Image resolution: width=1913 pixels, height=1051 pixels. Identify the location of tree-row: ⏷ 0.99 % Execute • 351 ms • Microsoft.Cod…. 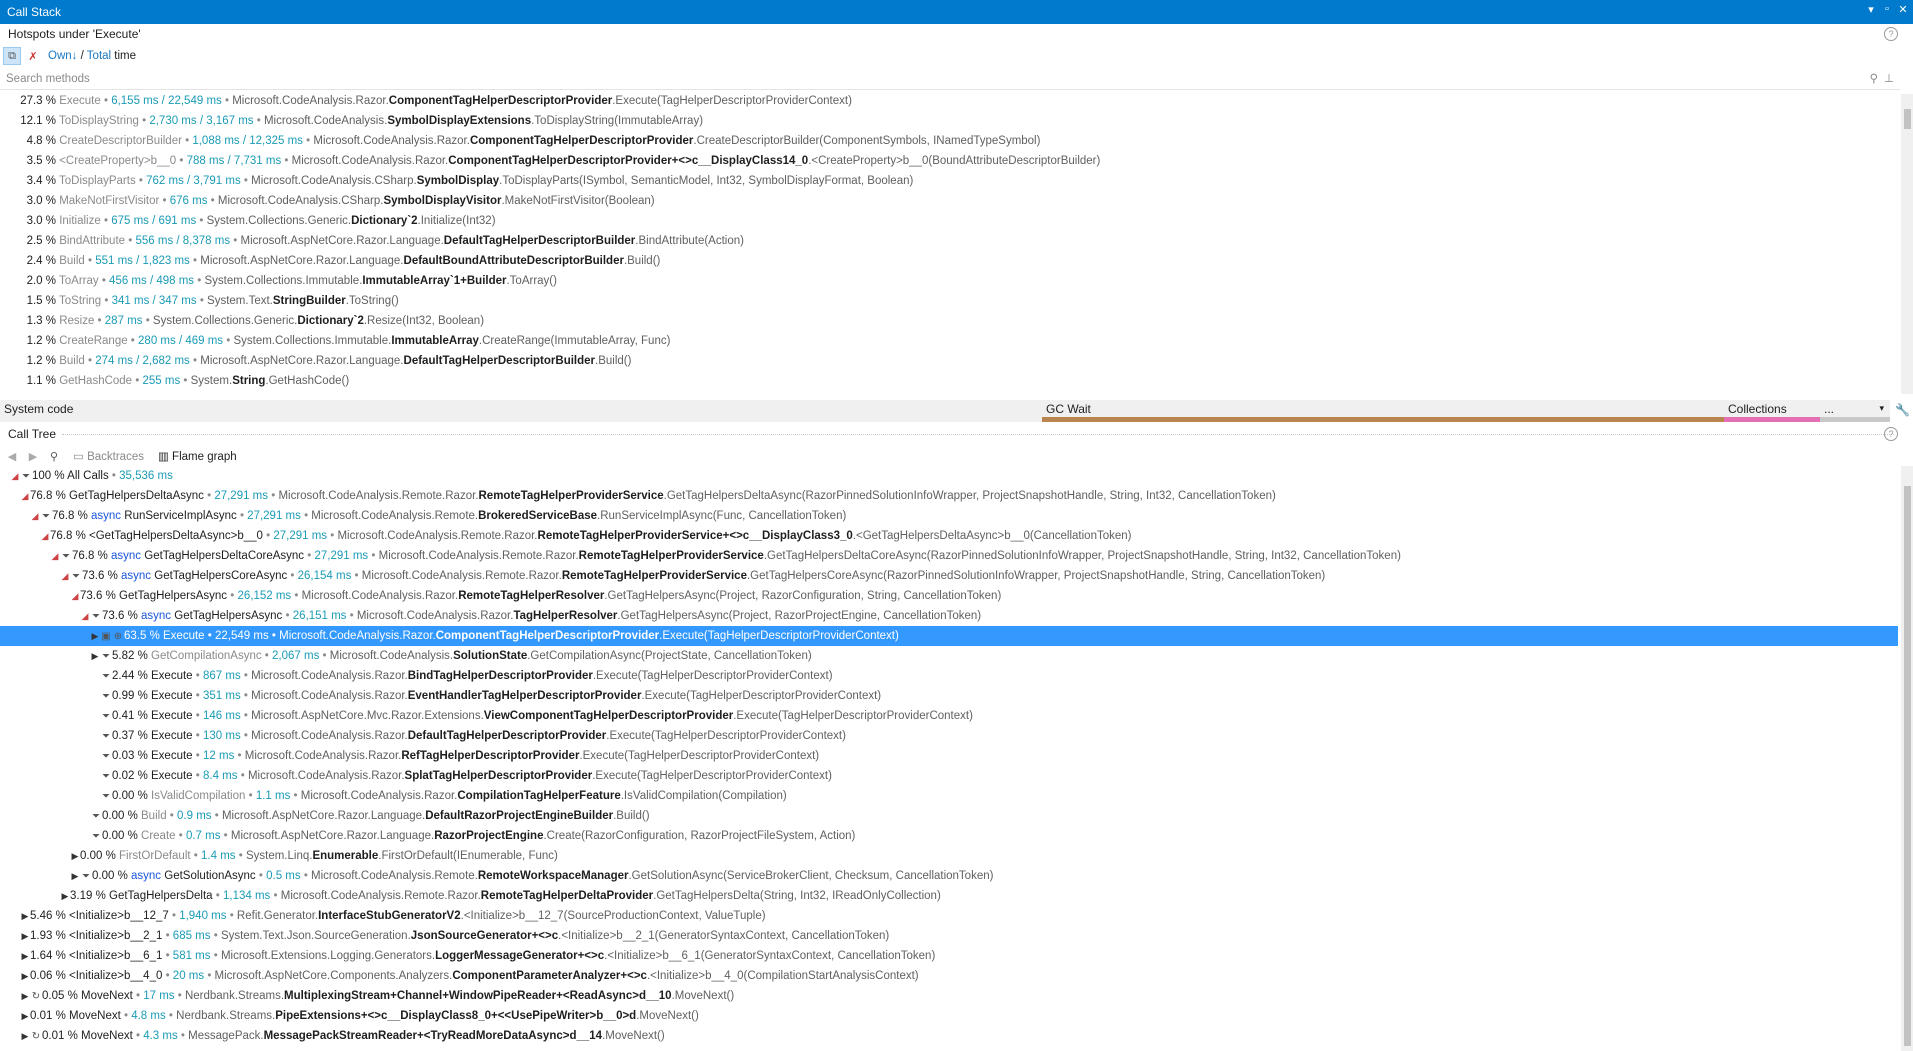
(949, 696).